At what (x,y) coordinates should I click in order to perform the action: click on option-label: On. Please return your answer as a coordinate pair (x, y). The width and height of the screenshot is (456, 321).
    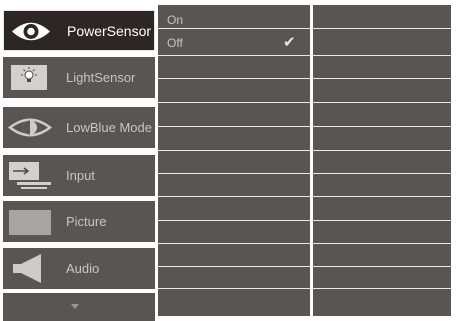
    Looking at the image, I should click on (175, 20).